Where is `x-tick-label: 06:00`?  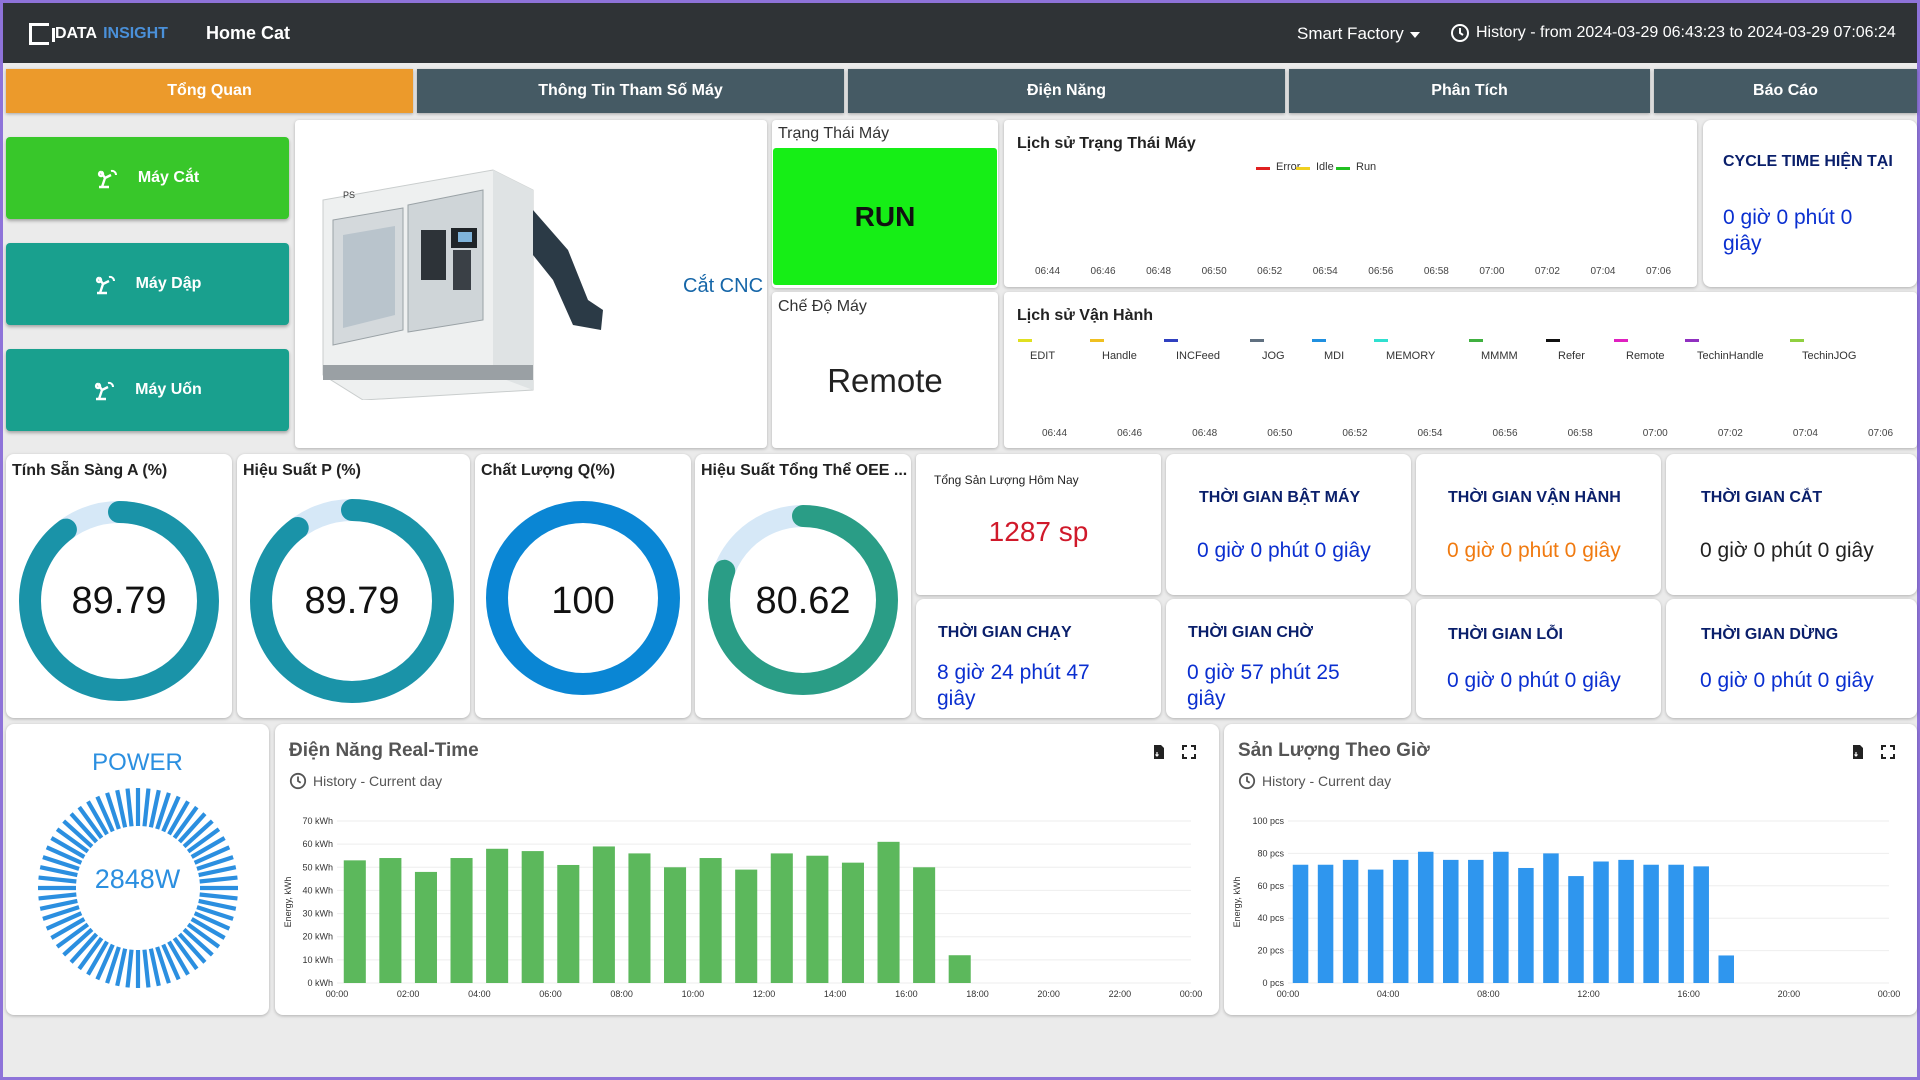 x-tick-label: 06:00 is located at coordinates (550, 994).